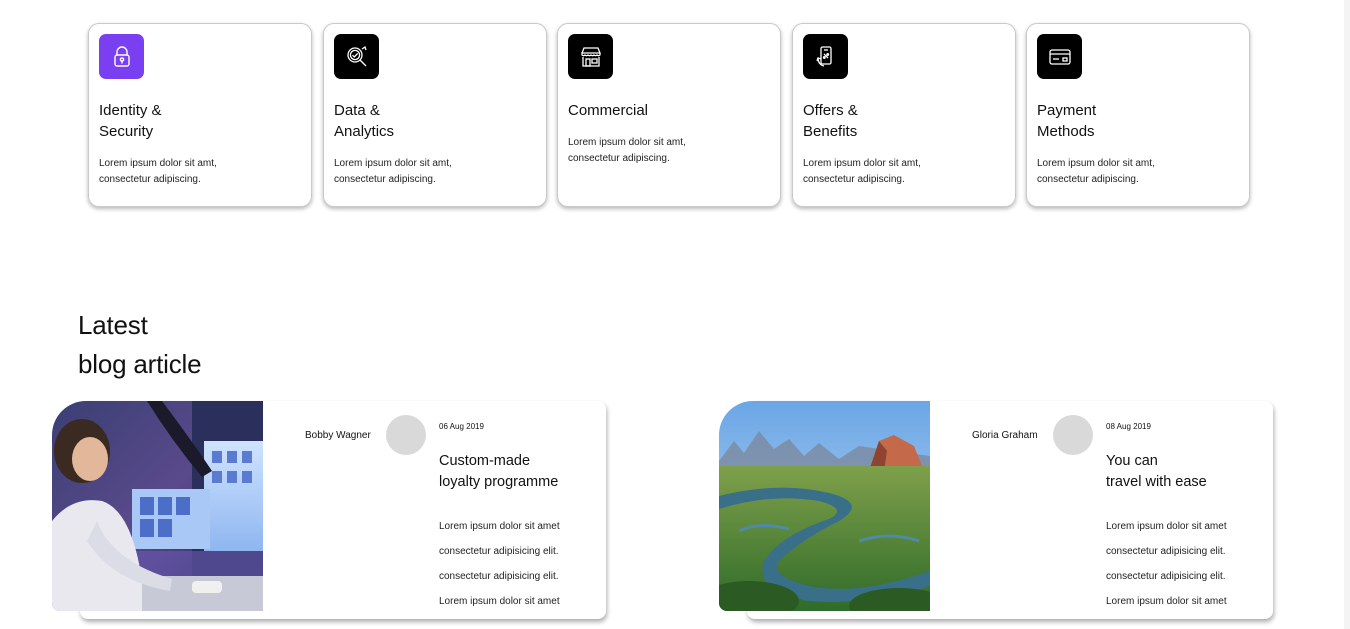  I want to click on feature-title: Data & Analytics, so click(364, 121).